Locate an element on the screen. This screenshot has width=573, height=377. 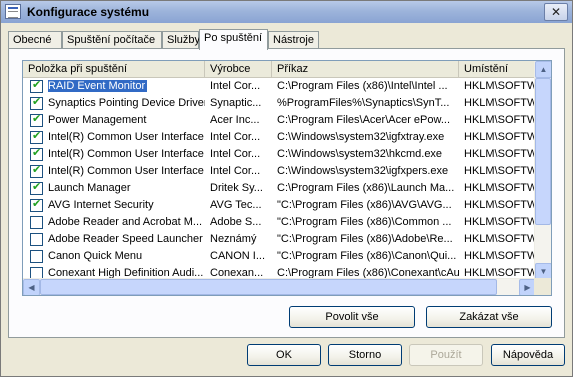
tab-boot: Spuštění počítače is located at coordinates (112, 40).